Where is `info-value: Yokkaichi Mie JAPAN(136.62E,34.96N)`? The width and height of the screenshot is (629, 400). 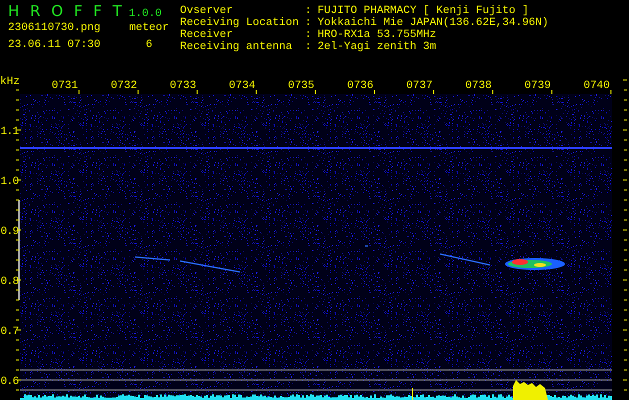 info-value: Yokkaichi Mie JAPAN(136.62E,34.96N) is located at coordinates (432, 23).